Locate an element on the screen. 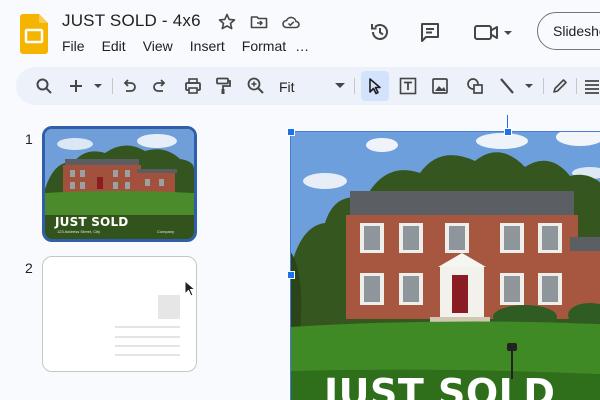 This screenshot has width=600, height=400. version-history-button is located at coordinates (380, 32).